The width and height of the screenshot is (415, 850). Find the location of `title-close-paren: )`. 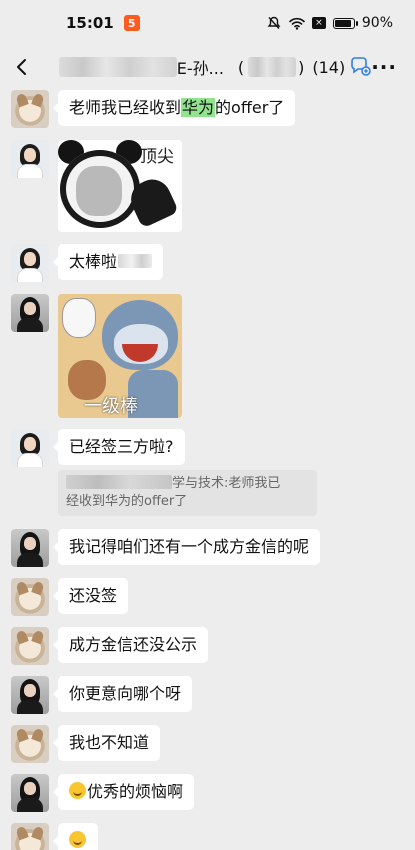

title-close-paren: ) is located at coordinates (301, 67).